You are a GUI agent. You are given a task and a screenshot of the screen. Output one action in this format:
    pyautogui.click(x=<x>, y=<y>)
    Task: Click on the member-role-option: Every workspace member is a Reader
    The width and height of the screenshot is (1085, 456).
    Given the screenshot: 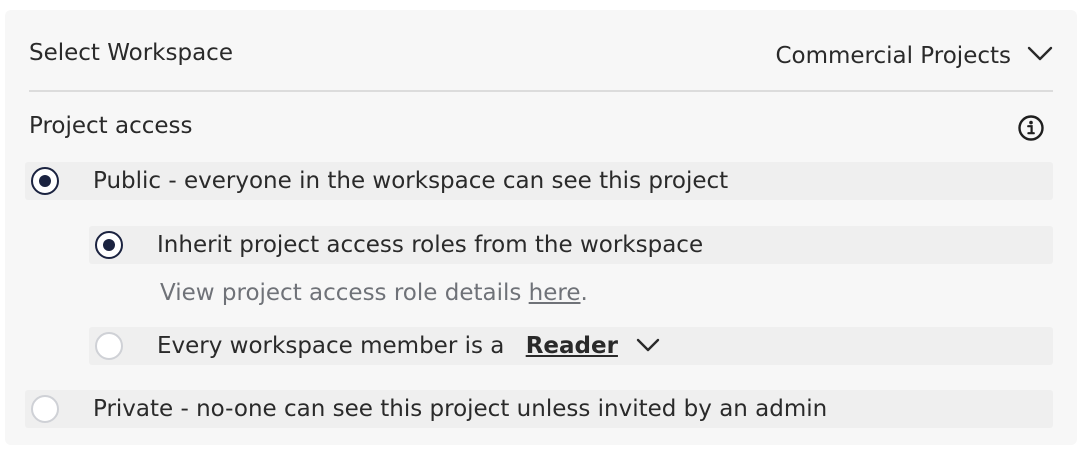 What is the action you would take?
    pyautogui.click(x=408, y=346)
    